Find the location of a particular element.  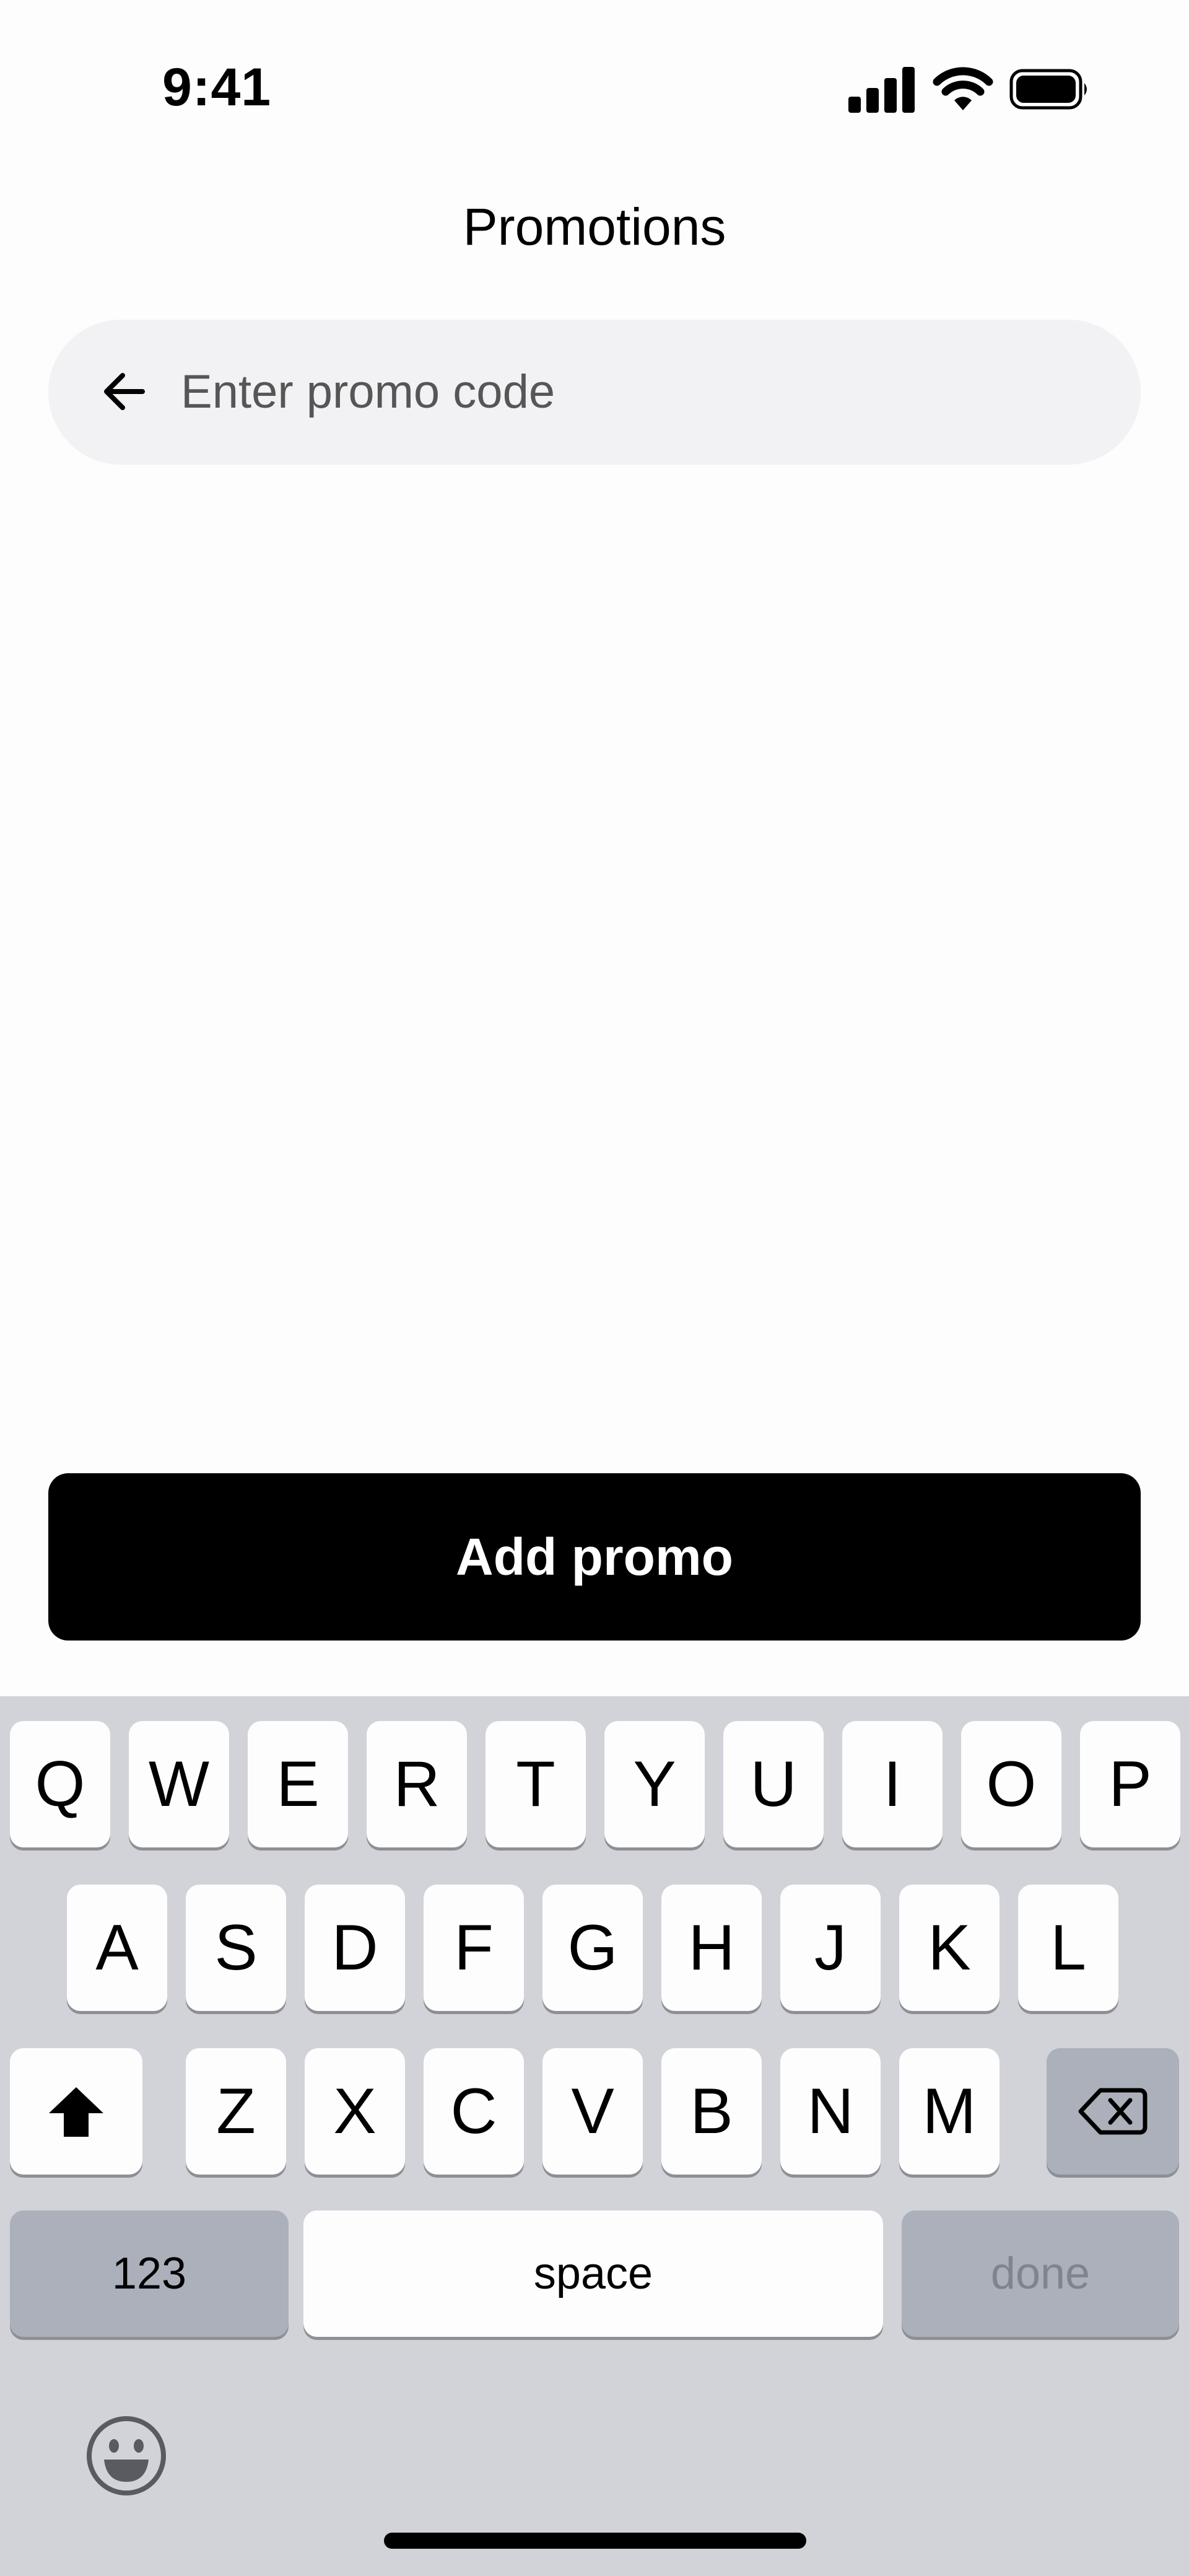

key-a: A is located at coordinates (117, 1948).